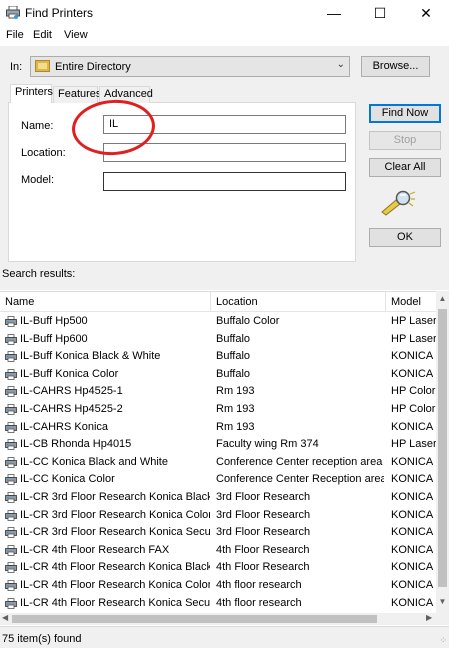 This screenshot has height=648, width=449. Describe the element at coordinates (405, 113) in the screenshot. I see `find-now-button: Find Now` at that location.